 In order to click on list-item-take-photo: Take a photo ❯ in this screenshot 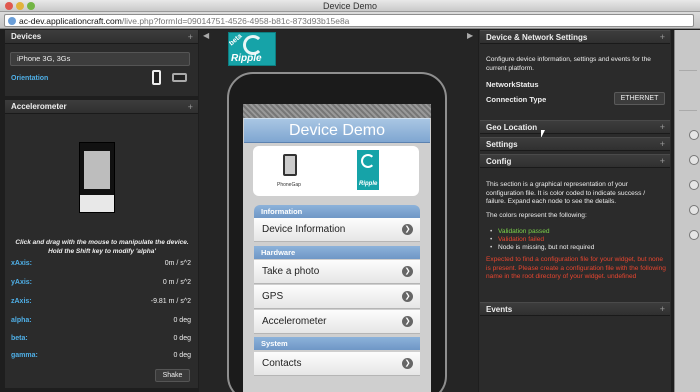, I will do `click(337, 272)`.